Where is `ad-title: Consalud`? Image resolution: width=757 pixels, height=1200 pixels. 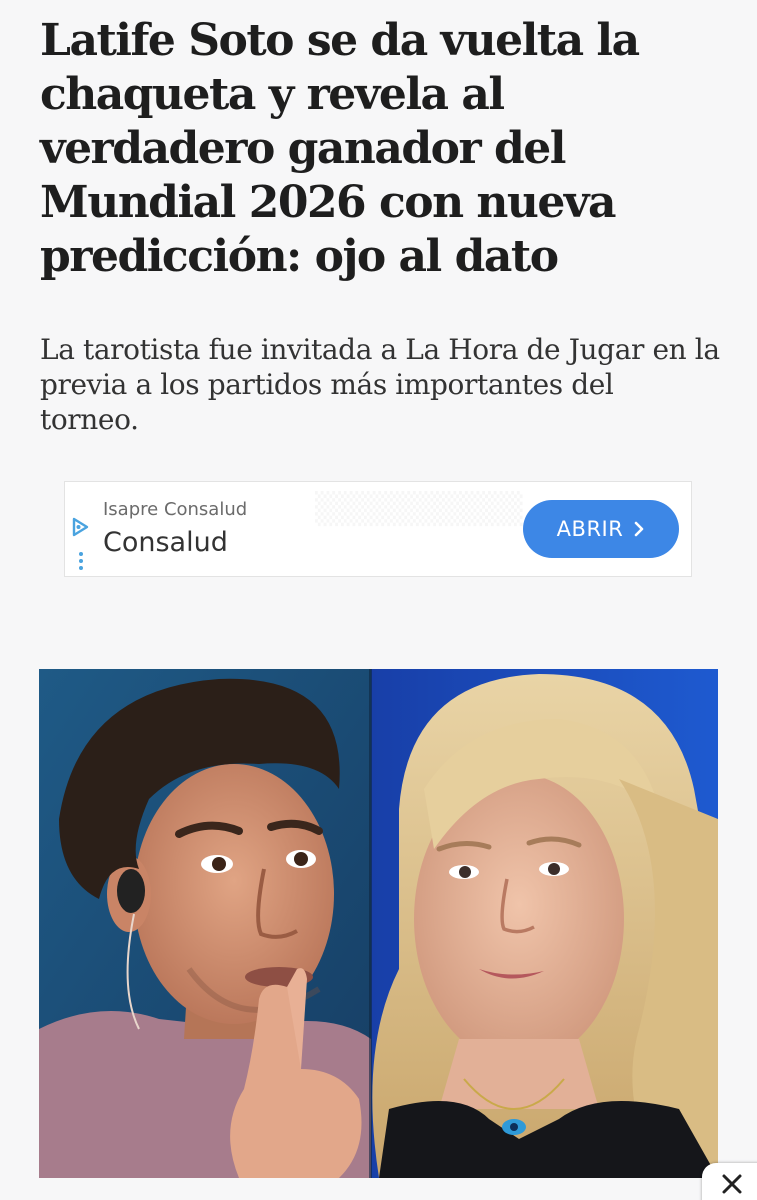
ad-title: Consalud is located at coordinates (165, 542).